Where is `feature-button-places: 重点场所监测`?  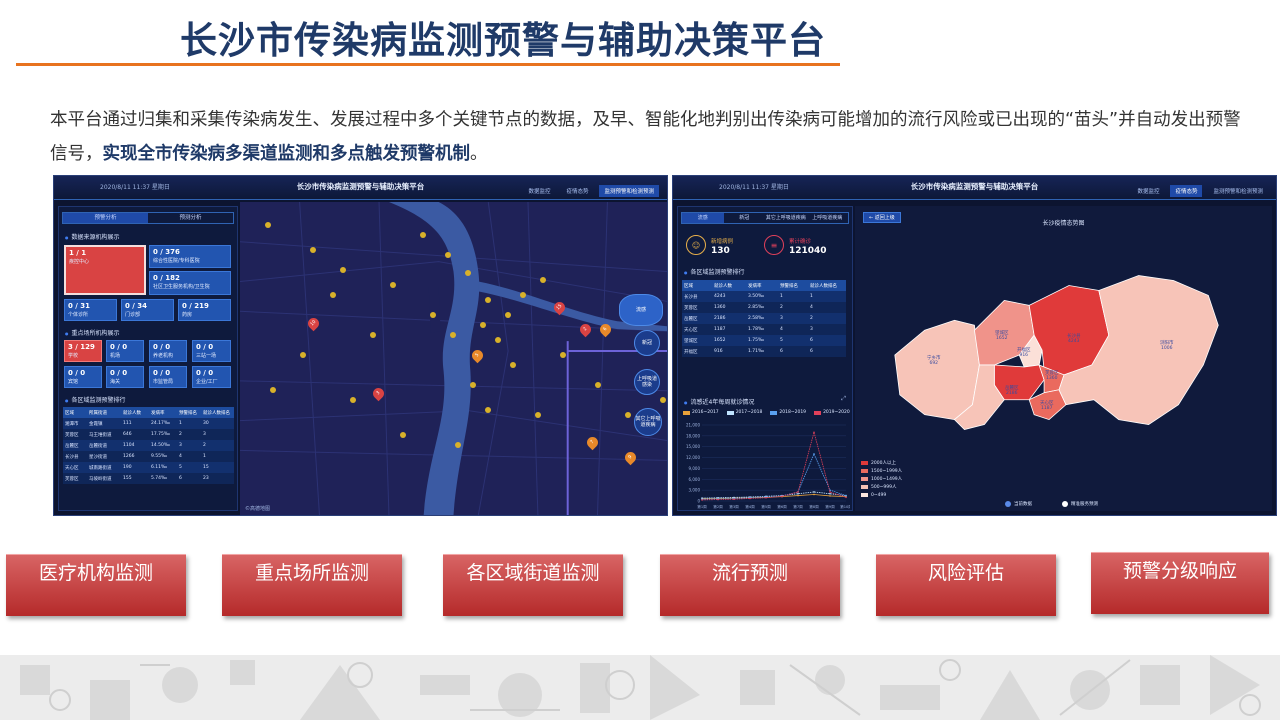 feature-button-places: 重点场所监测 is located at coordinates (312, 585).